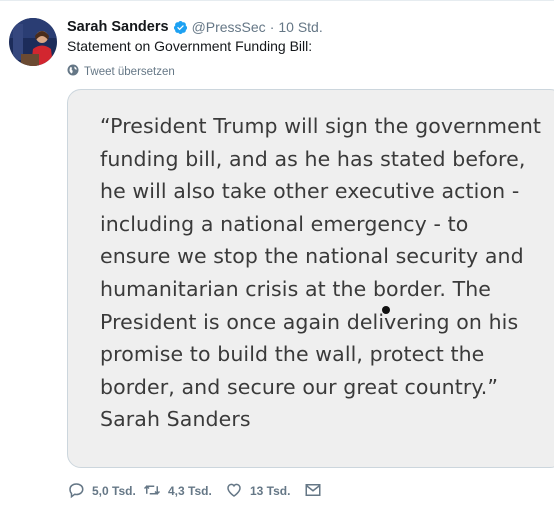  Describe the element at coordinates (229, 27) in the screenshot. I see `author-handle: @PressSec` at that location.